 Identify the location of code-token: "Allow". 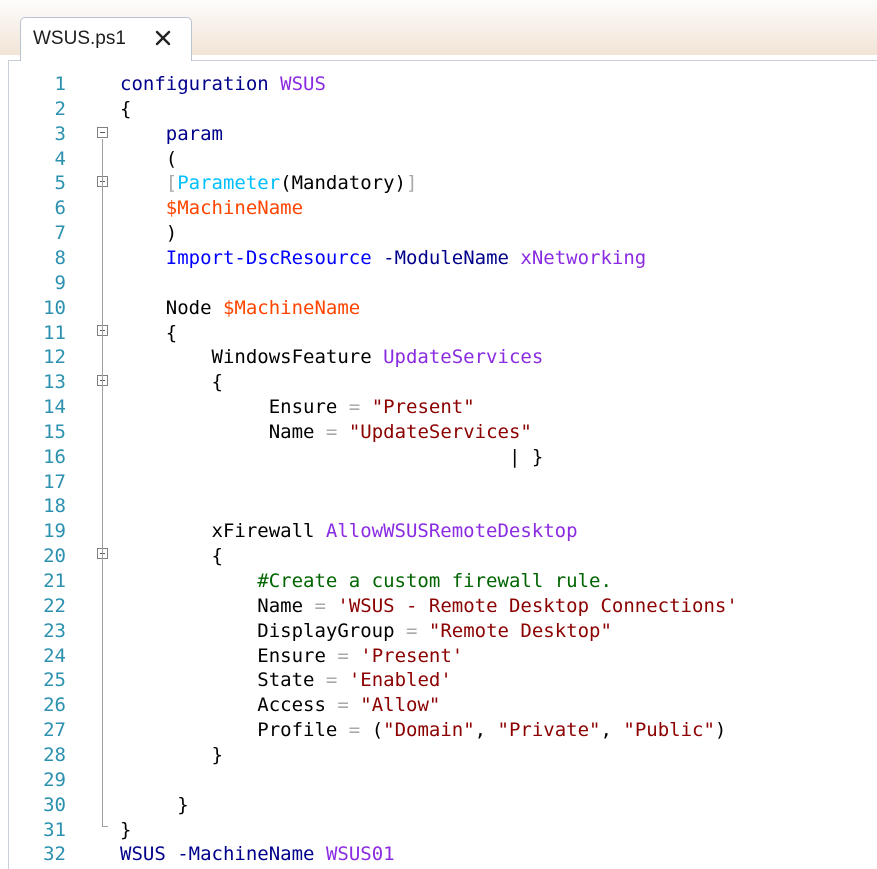
(400, 705).